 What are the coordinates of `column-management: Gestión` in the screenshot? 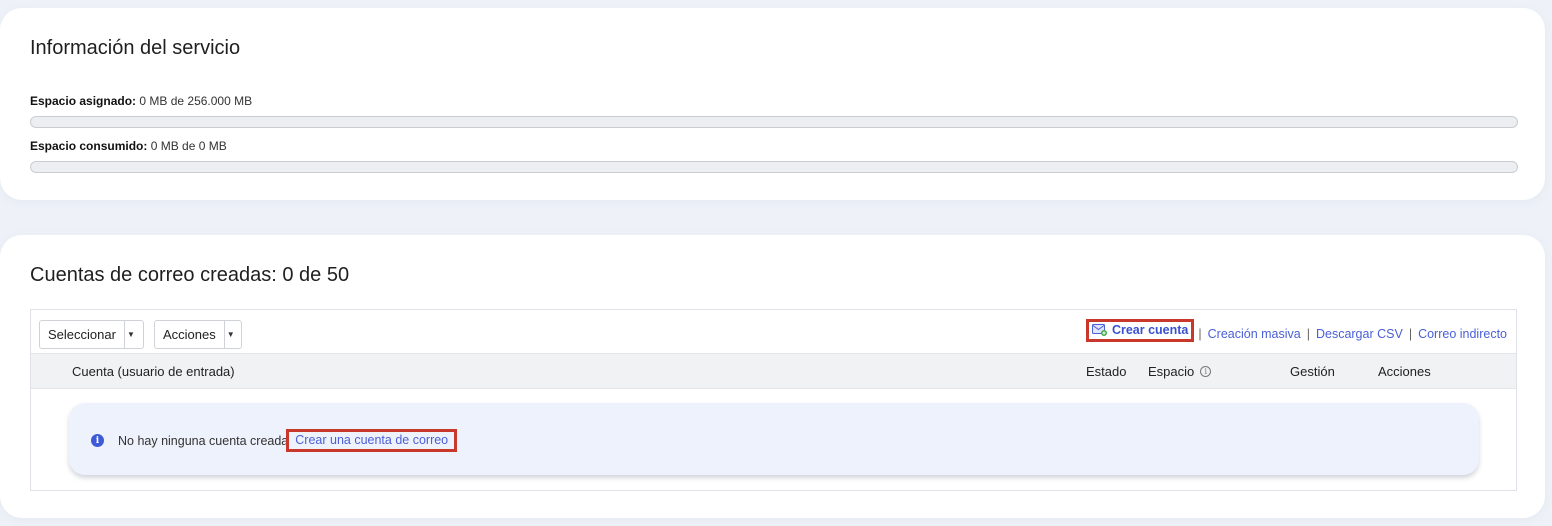 It's located at (1312, 371).